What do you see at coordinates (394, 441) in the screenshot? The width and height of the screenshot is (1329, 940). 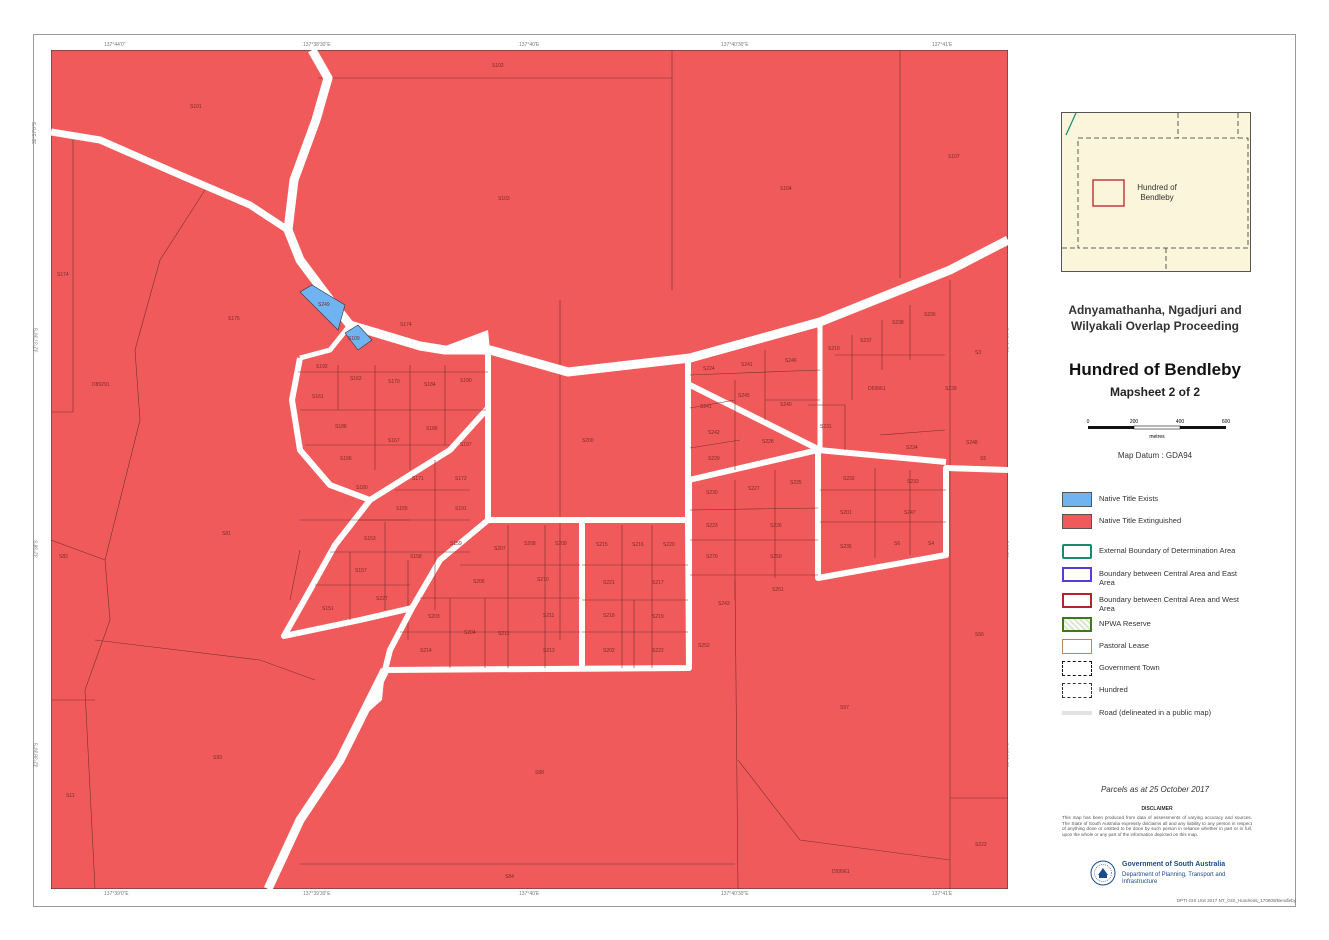 I see `parcel-label: S167` at bounding box center [394, 441].